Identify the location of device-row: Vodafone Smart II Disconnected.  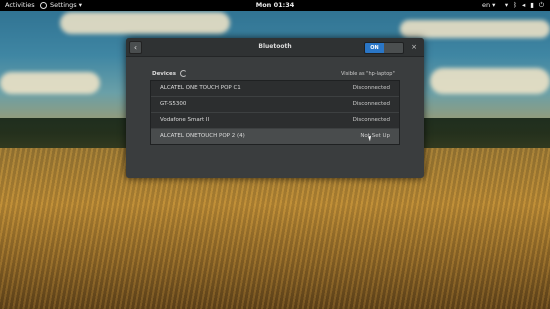
(275, 121).